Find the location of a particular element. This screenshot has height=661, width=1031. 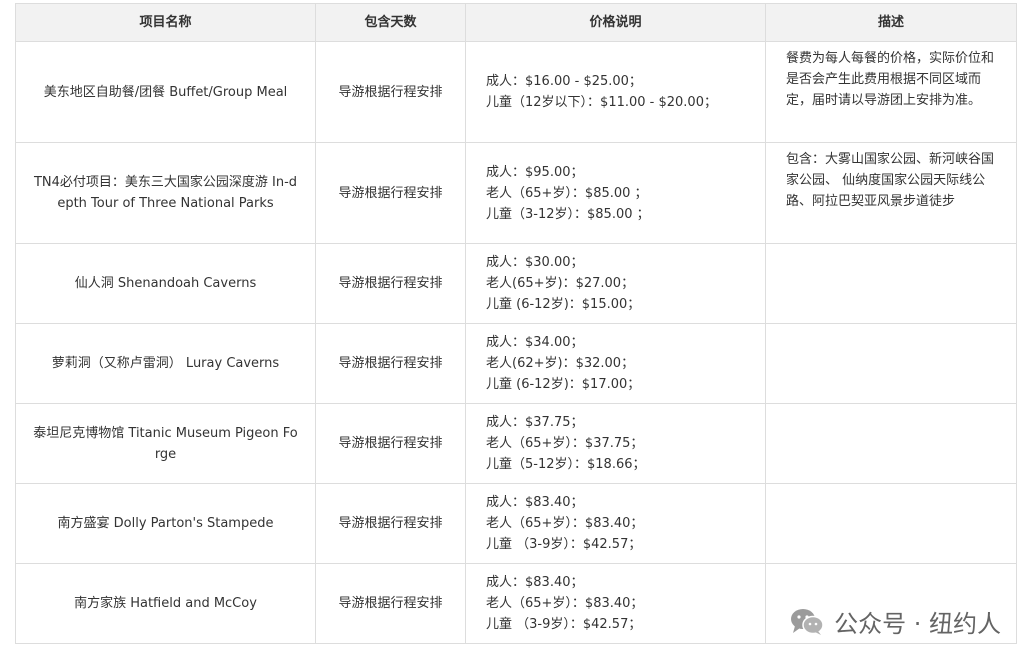

price-line: 儿童 (6-12岁)：$17.00； is located at coordinates (563, 384).